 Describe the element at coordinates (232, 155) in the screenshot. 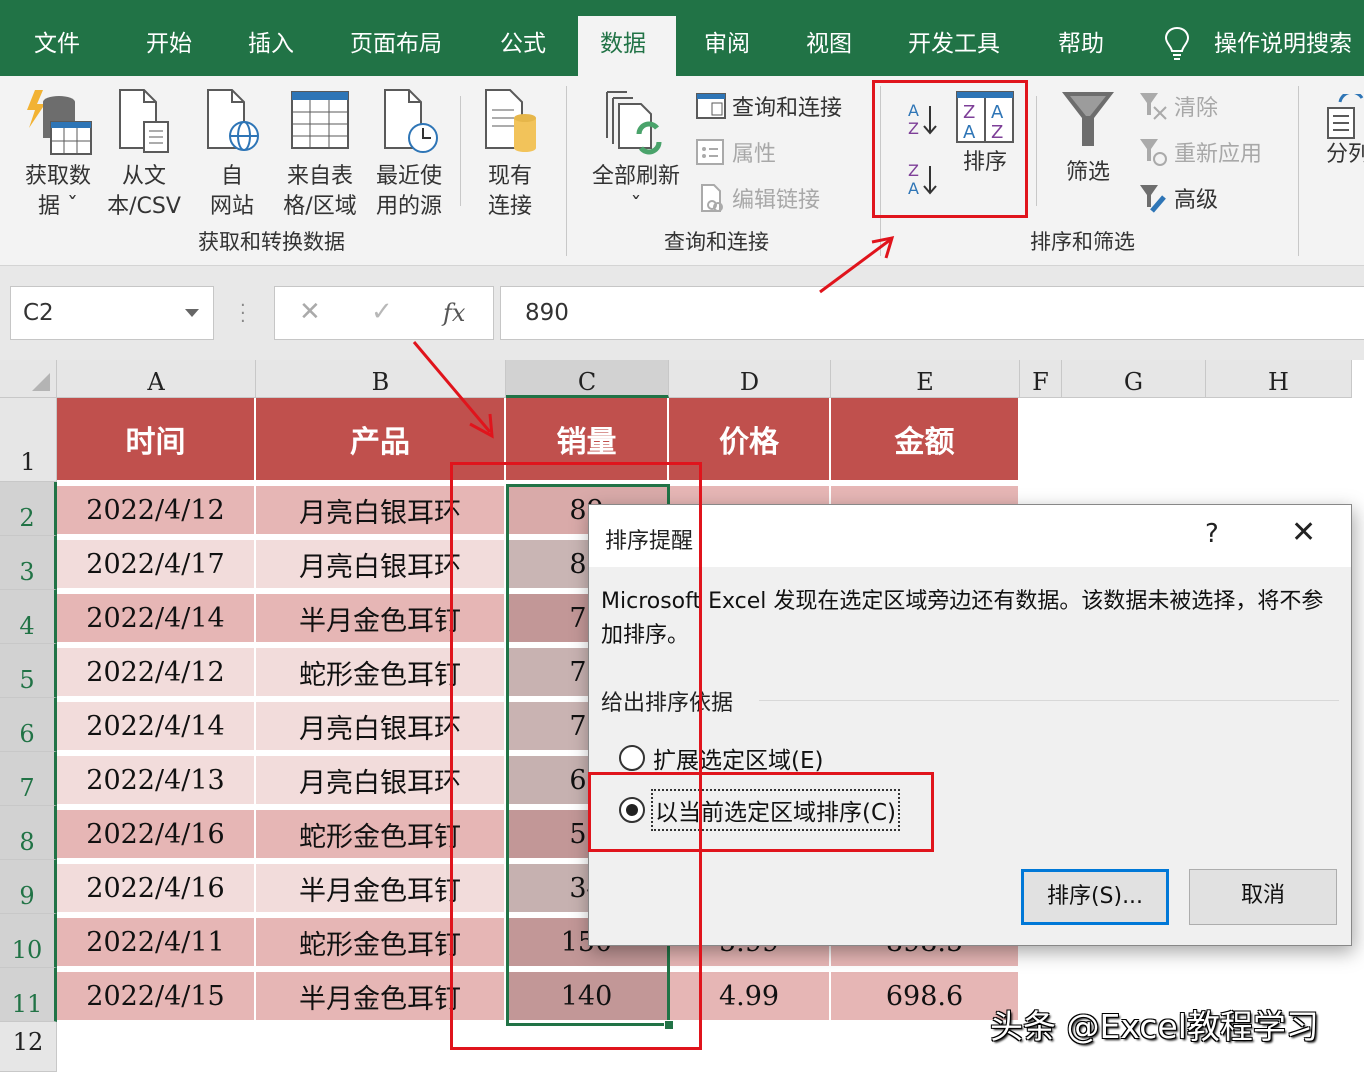

I see `from-web-button: 自 网站` at that location.